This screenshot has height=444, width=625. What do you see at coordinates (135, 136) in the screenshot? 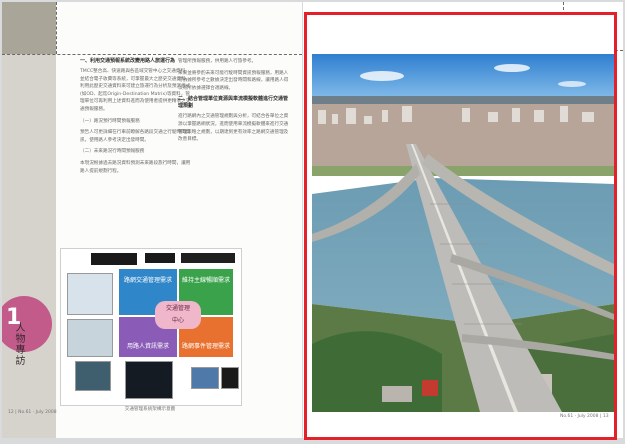
I see `paragraph: 預告人可更詳細在行車前瞭解各路段交通之行駛時間資訊，使用路人參考決定出發時間。` at bounding box center [135, 136].